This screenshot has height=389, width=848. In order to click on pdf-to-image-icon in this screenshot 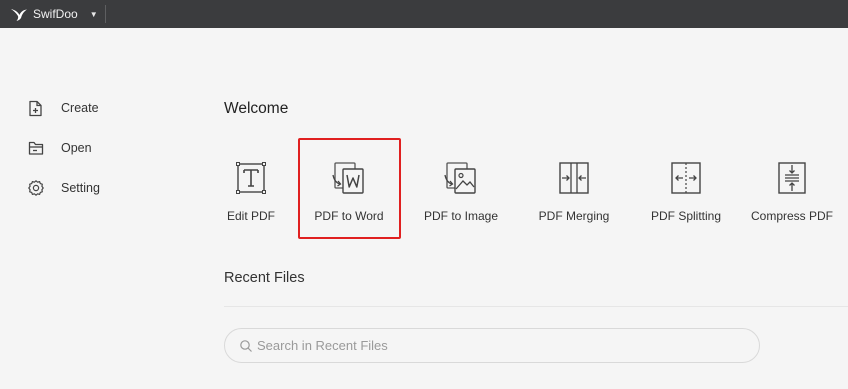, I will do `click(460, 178)`.